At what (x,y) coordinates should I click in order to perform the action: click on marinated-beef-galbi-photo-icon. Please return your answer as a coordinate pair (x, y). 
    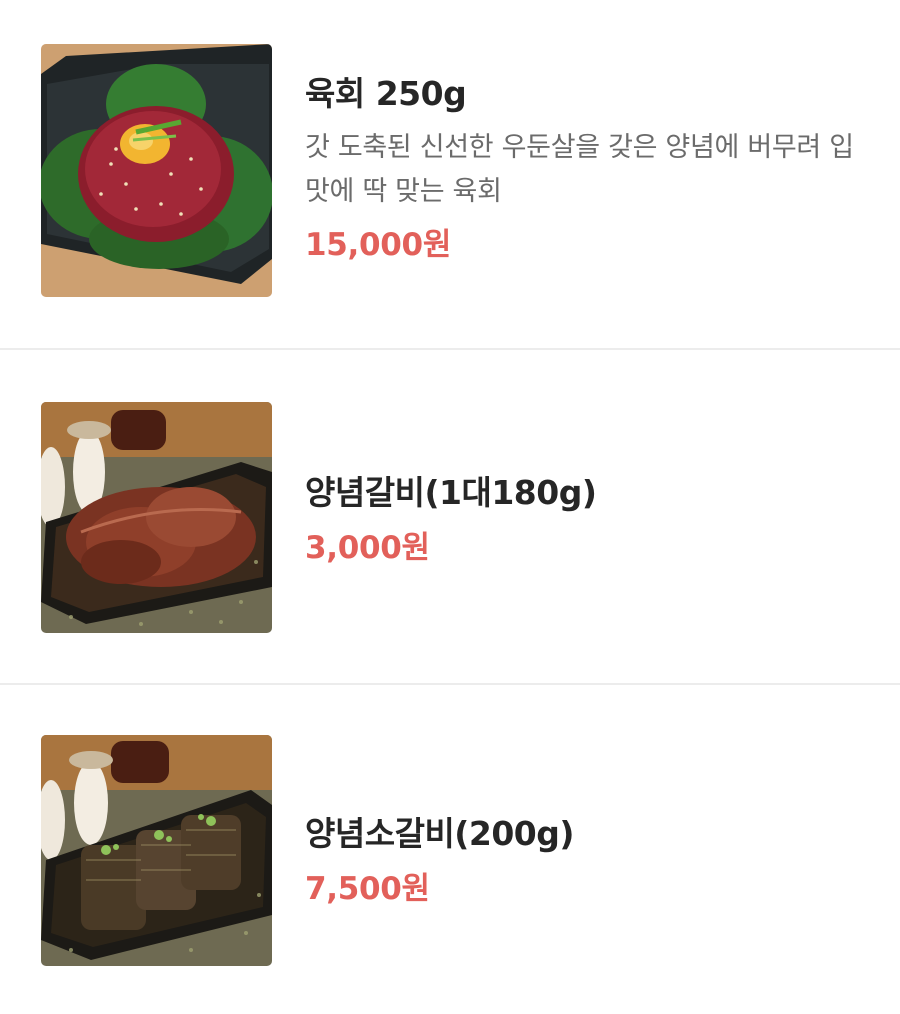
    Looking at the image, I should click on (156, 850).